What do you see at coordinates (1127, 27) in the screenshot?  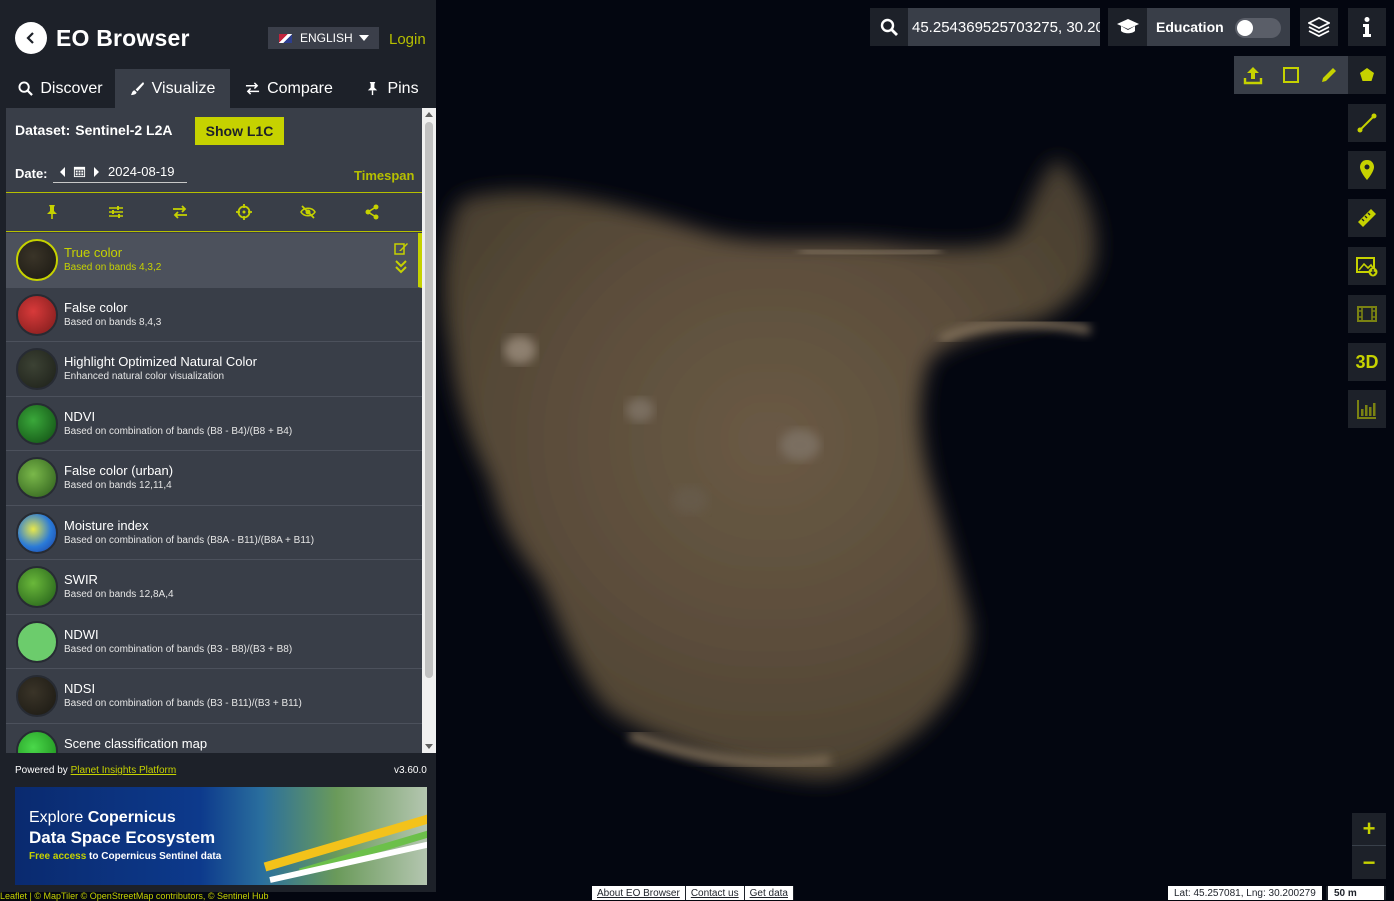 I see `graduation-cap-icon` at bounding box center [1127, 27].